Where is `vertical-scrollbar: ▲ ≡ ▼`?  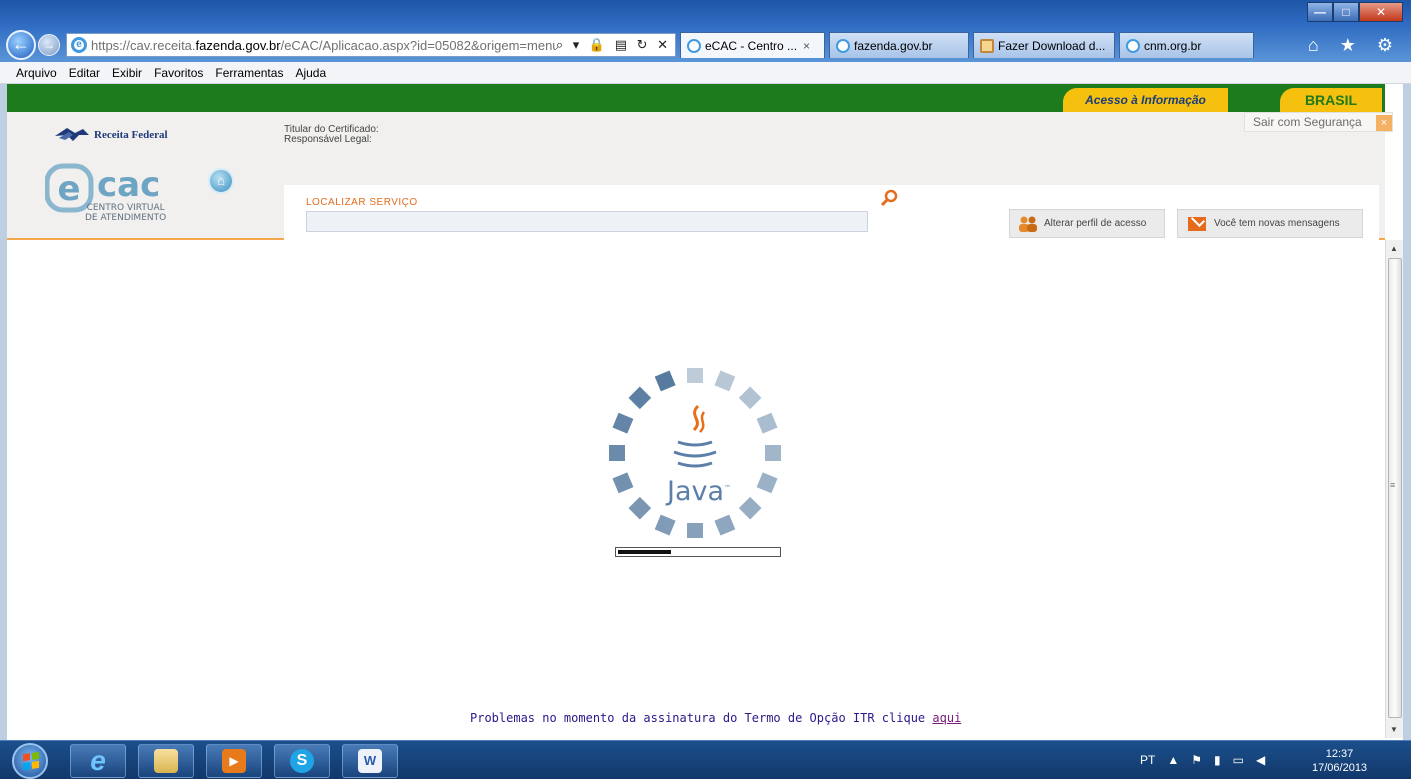 vertical-scrollbar: ▲ ≡ ▼ is located at coordinates (1394, 489).